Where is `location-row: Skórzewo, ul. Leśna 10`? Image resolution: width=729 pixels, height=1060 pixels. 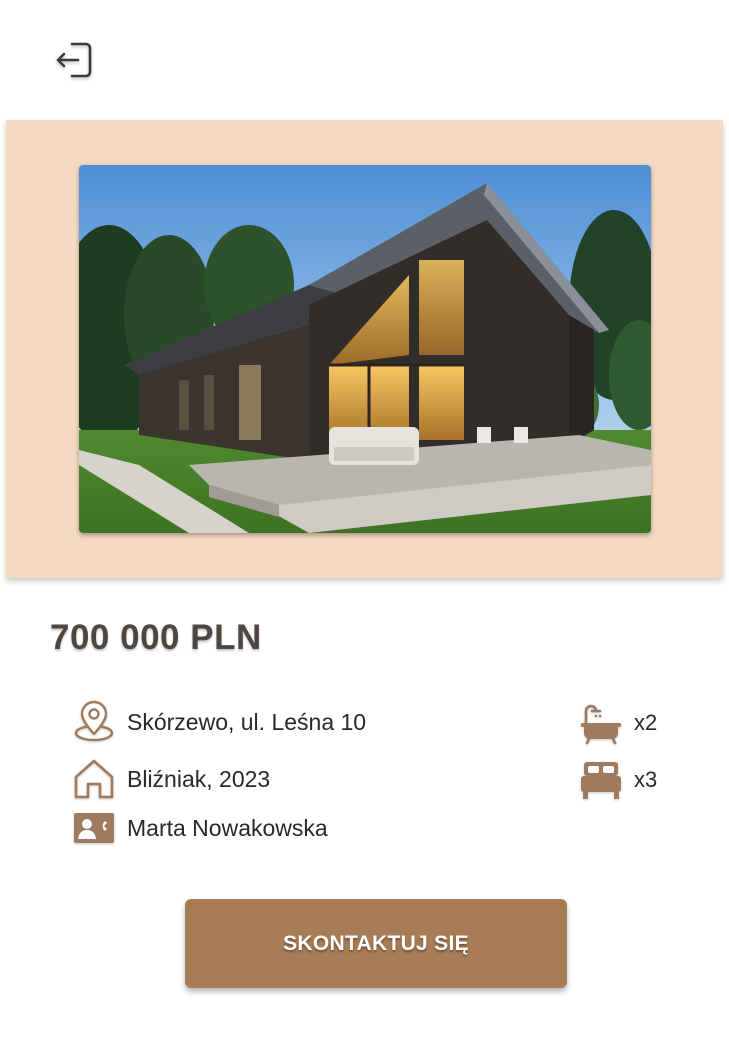 location-row: Skórzewo, ul. Leśna 10 is located at coordinates (219, 722).